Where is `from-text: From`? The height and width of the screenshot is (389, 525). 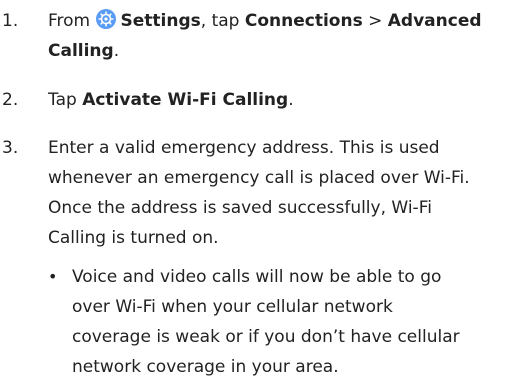
from-text: From is located at coordinates (72, 21).